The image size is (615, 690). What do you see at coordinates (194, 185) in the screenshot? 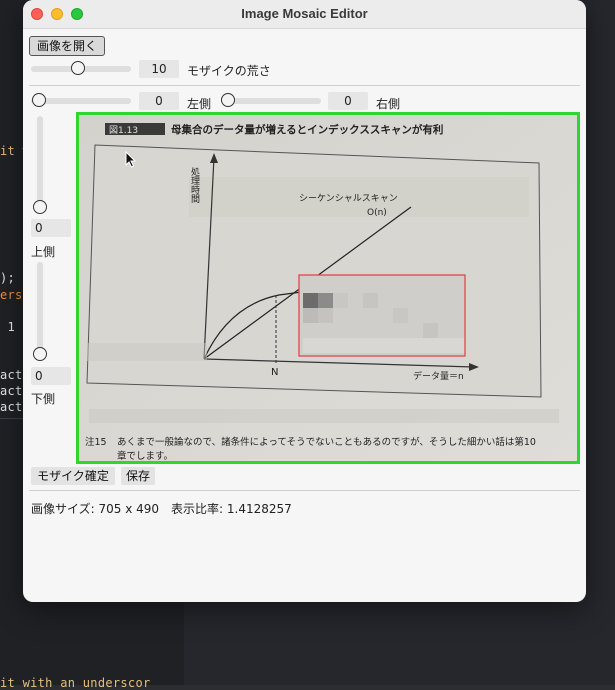
I see `y-axis-label: 処理時間` at bounding box center [194, 185].